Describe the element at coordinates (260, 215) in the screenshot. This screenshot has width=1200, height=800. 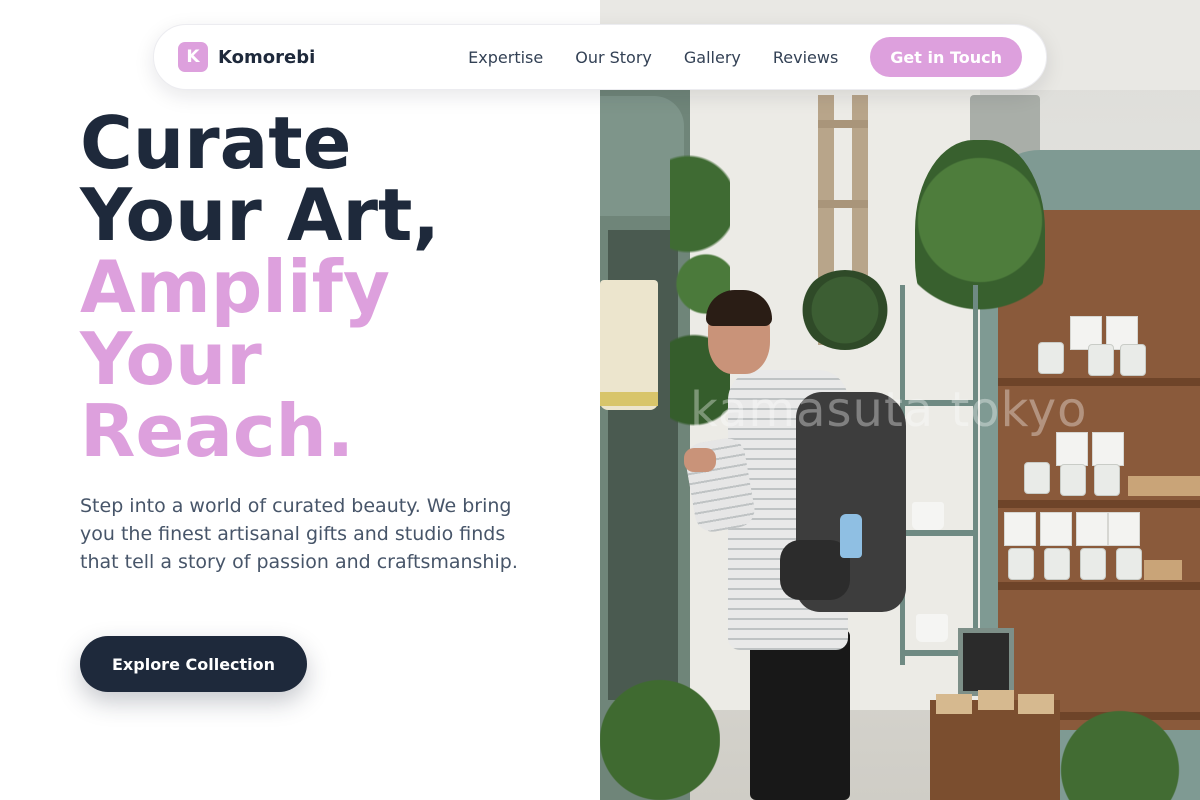
I see `headline-line: Your Art,` at that location.